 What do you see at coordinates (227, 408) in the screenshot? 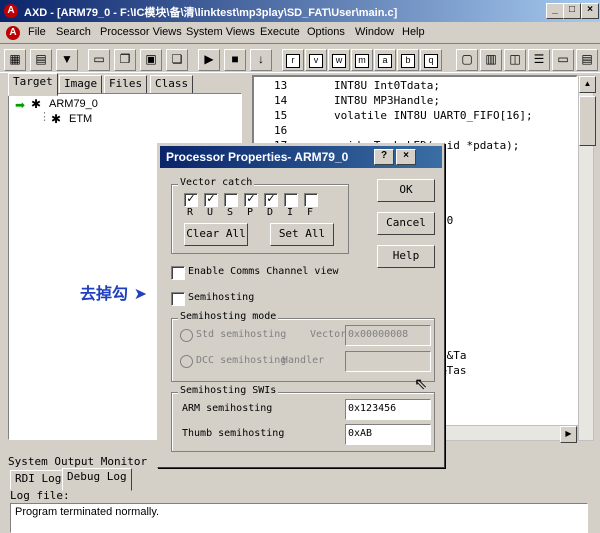
I see `arm-semihosting-label: ARM semihosting` at bounding box center [227, 408].